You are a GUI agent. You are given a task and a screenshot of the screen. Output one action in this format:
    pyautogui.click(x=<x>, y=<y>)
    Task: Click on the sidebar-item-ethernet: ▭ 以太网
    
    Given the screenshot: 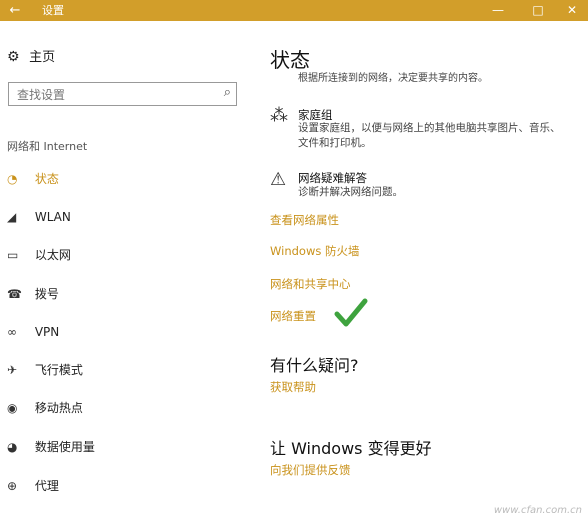 What is the action you would take?
    pyautogui.click(x=39, y=255)
    